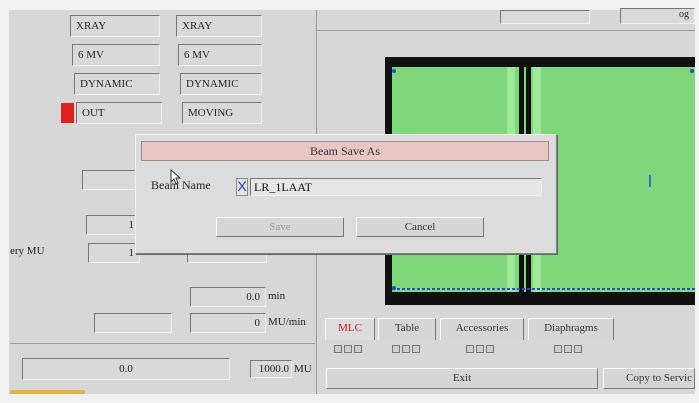 The height and width of the screenshot is (403, 699). What do you see at coordinates (219, 26) in the screenshot?
I see `beam-type-field-2: XRAY` at bounding box center [219, 26].